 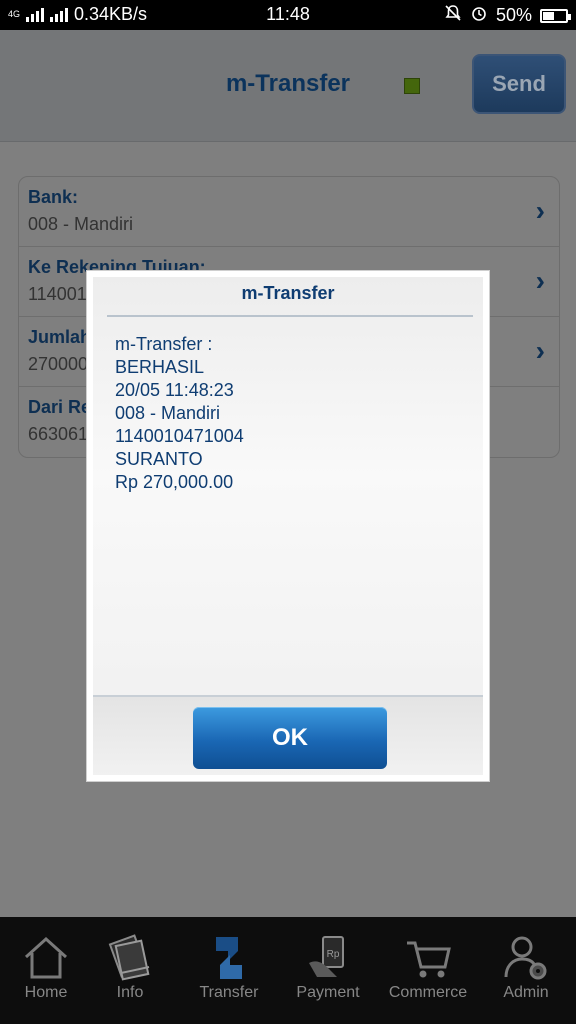 I want to click on nav-item-home: Home, so click(x=46, y=970).